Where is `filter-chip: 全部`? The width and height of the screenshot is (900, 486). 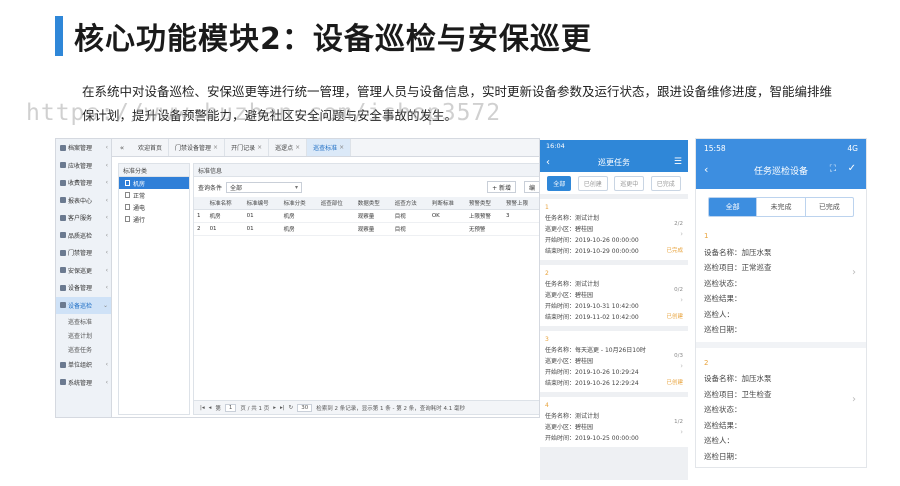 filter-chip: 全部 is located at coordinates (559, 183).